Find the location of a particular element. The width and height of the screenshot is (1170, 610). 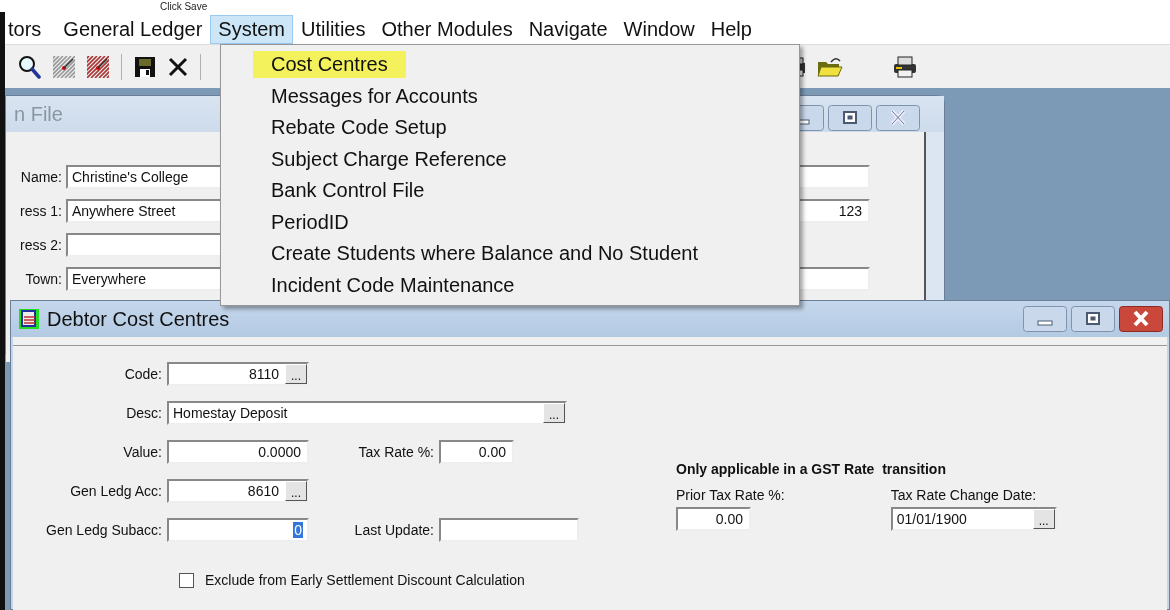

field-label: Gen Ledg Acc: is located at coordinates (115, 491).